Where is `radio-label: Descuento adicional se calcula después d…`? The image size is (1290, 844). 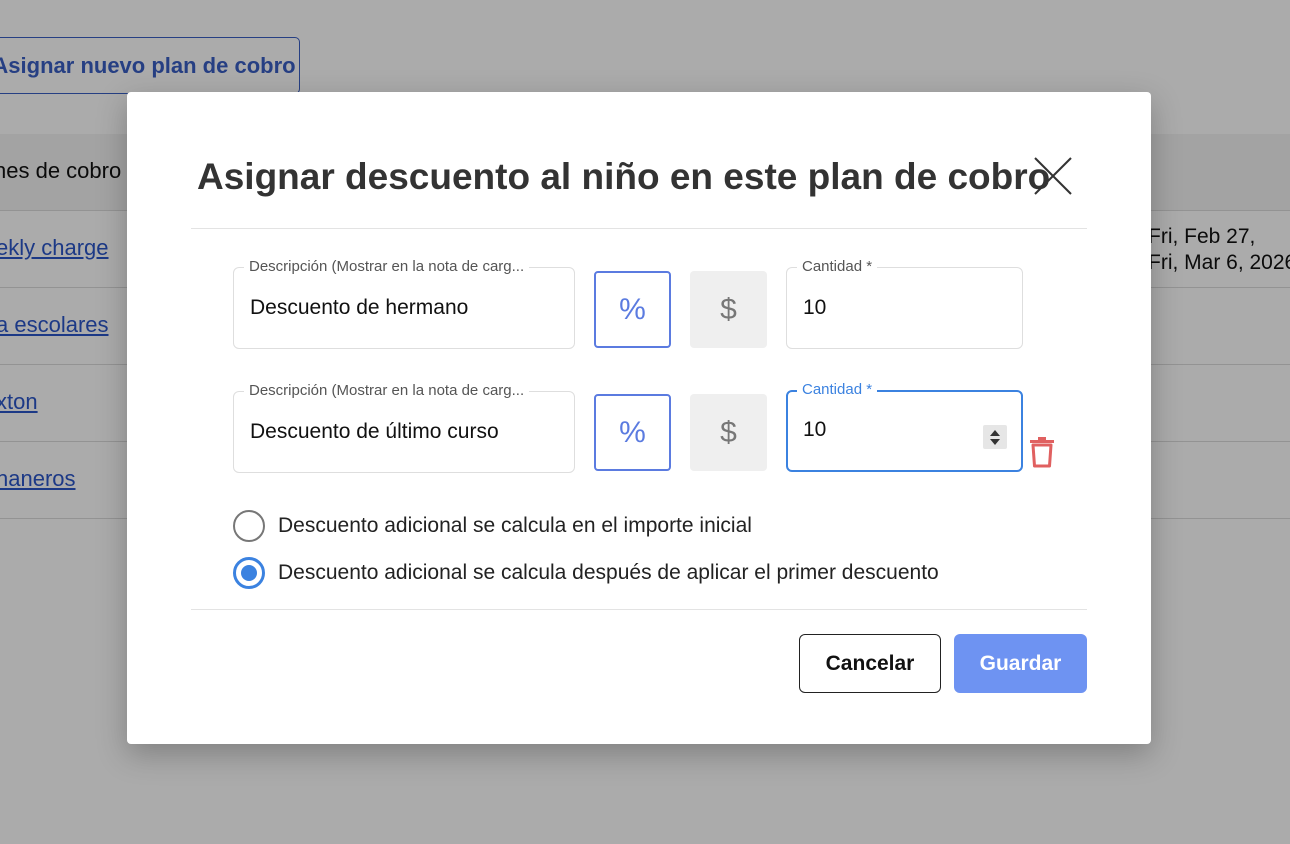
radio-label: Descuento adicional se calcula después d… is located at coordinates (608, 572).